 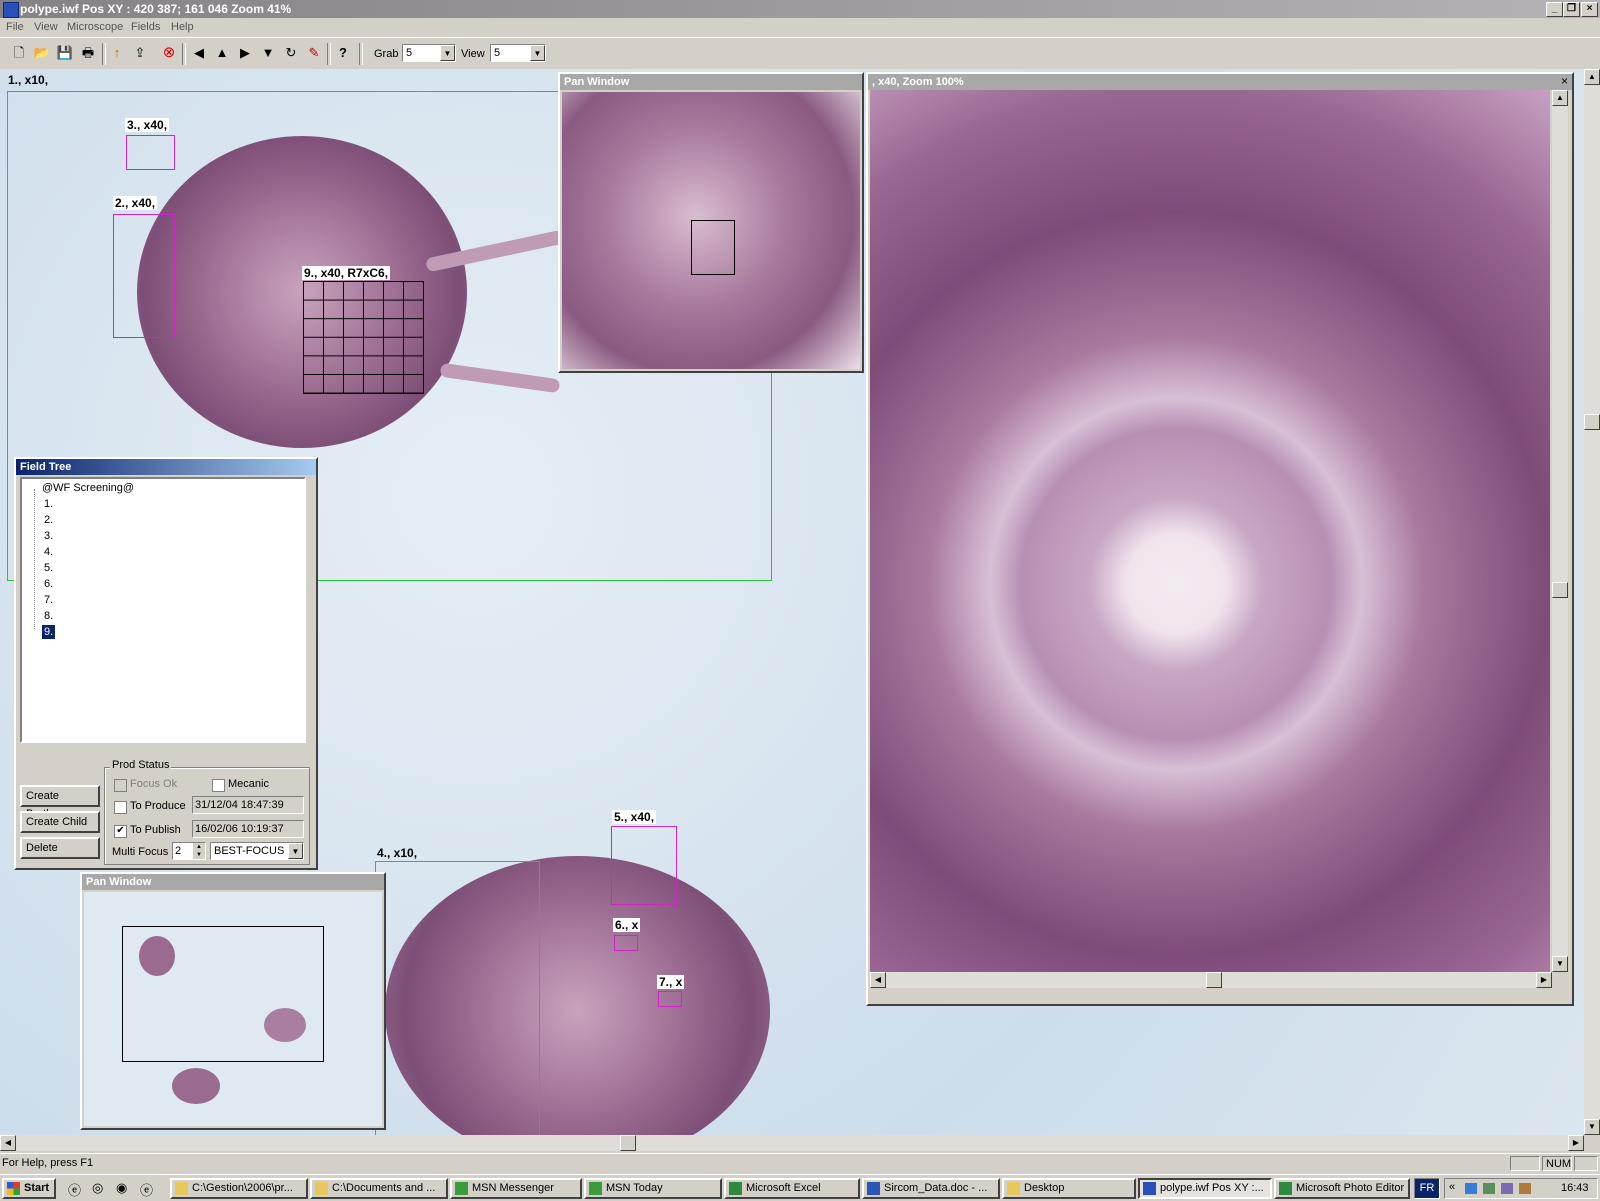 I want to click on close-button: ×, so click(x=1589, y=9).